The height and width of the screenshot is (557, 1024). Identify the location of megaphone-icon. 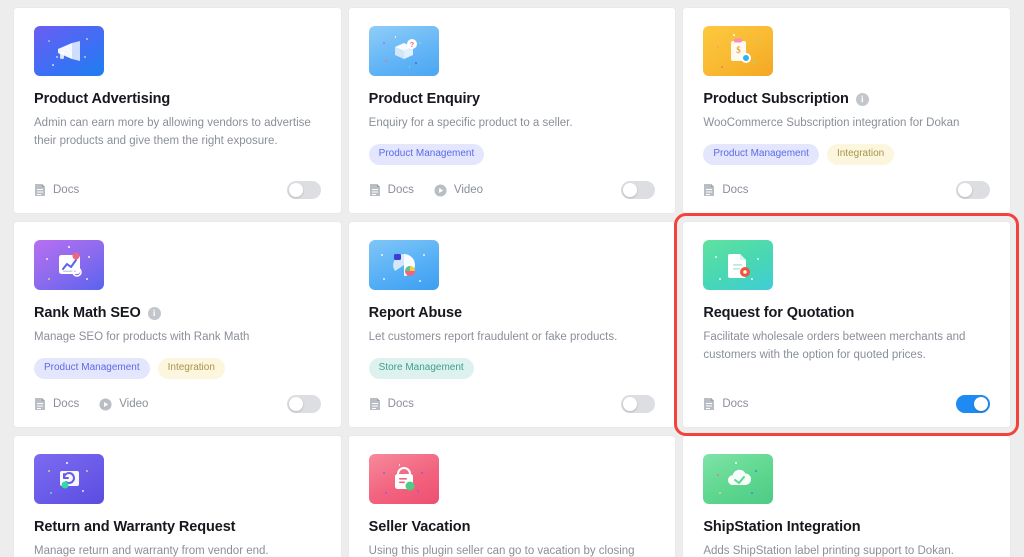
(69, 51).